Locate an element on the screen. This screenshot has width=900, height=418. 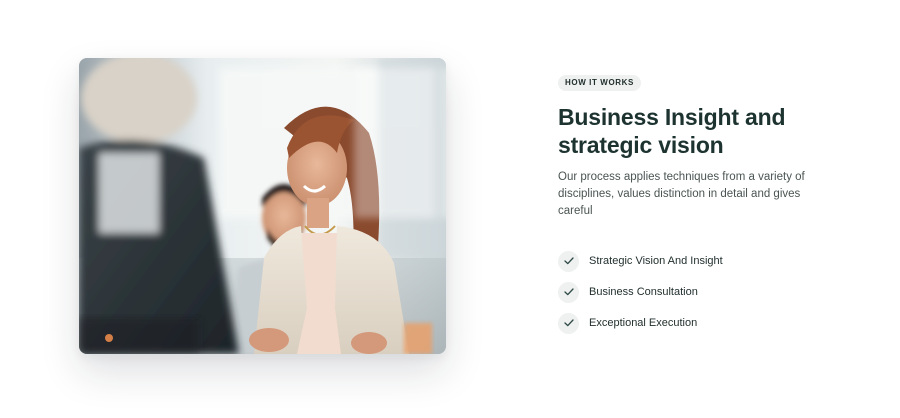
feature-item: Exceptional Execution is located at coordinates (708, 323).